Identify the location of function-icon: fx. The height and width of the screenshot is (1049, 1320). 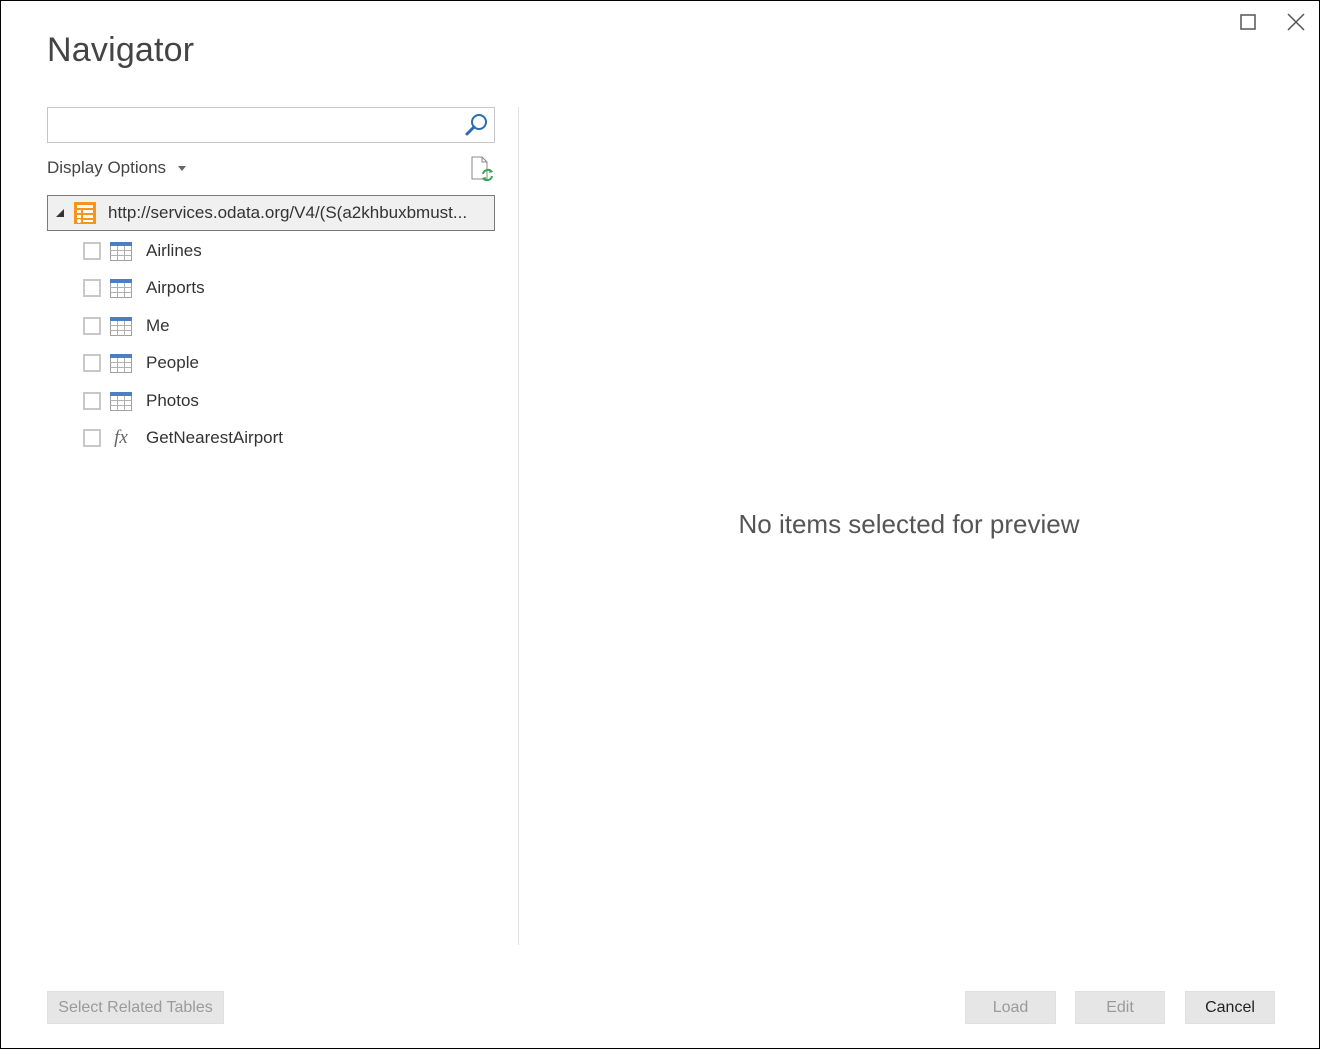
(121, 437).